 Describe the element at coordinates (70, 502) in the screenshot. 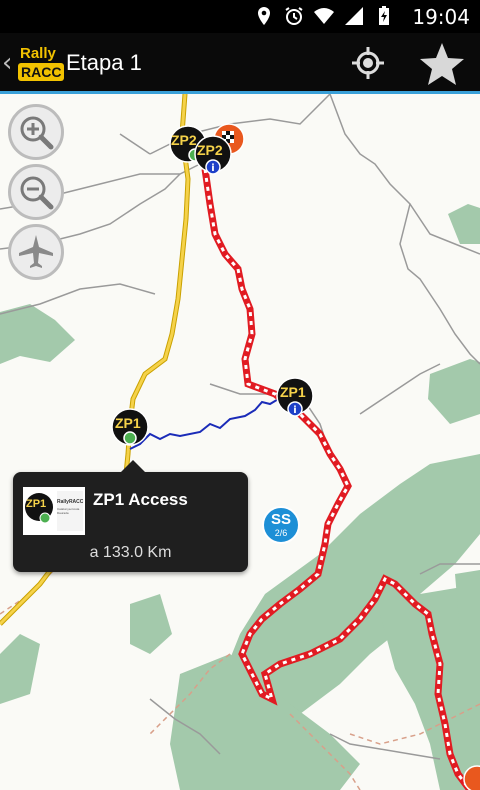

I see `popup-thumb-caption-1: RallyRACC` at that location.